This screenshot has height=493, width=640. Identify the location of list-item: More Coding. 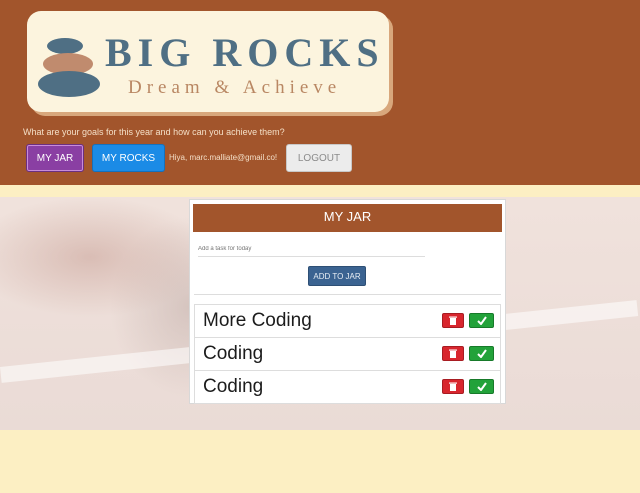
(347, 321).